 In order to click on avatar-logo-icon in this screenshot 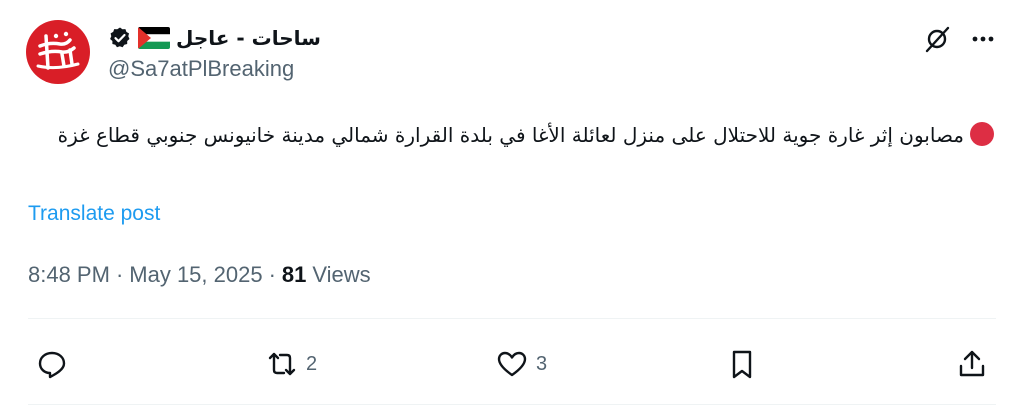, I will do `click(58, 50)`.